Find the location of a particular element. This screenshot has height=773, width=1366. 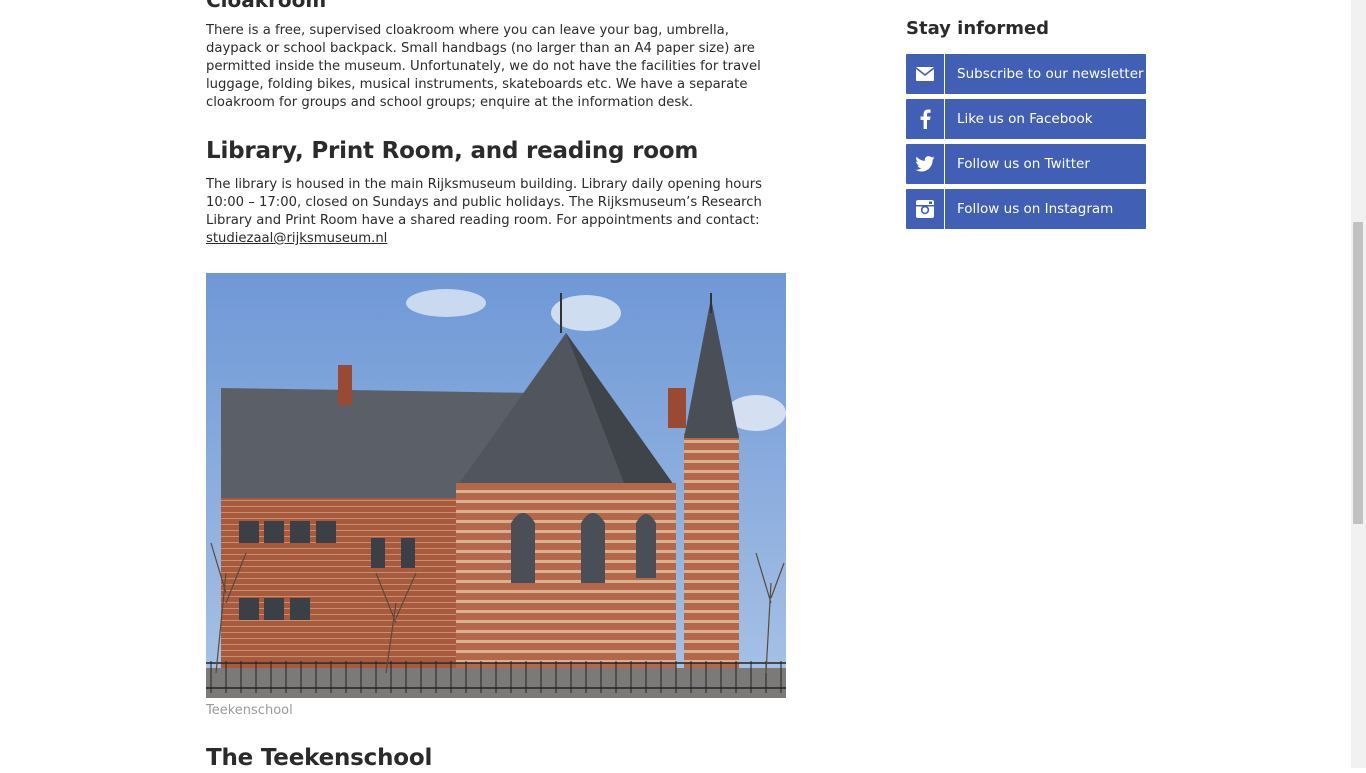

twitter-button: Follow us on Twitter is located at coordinates (1026, 164).